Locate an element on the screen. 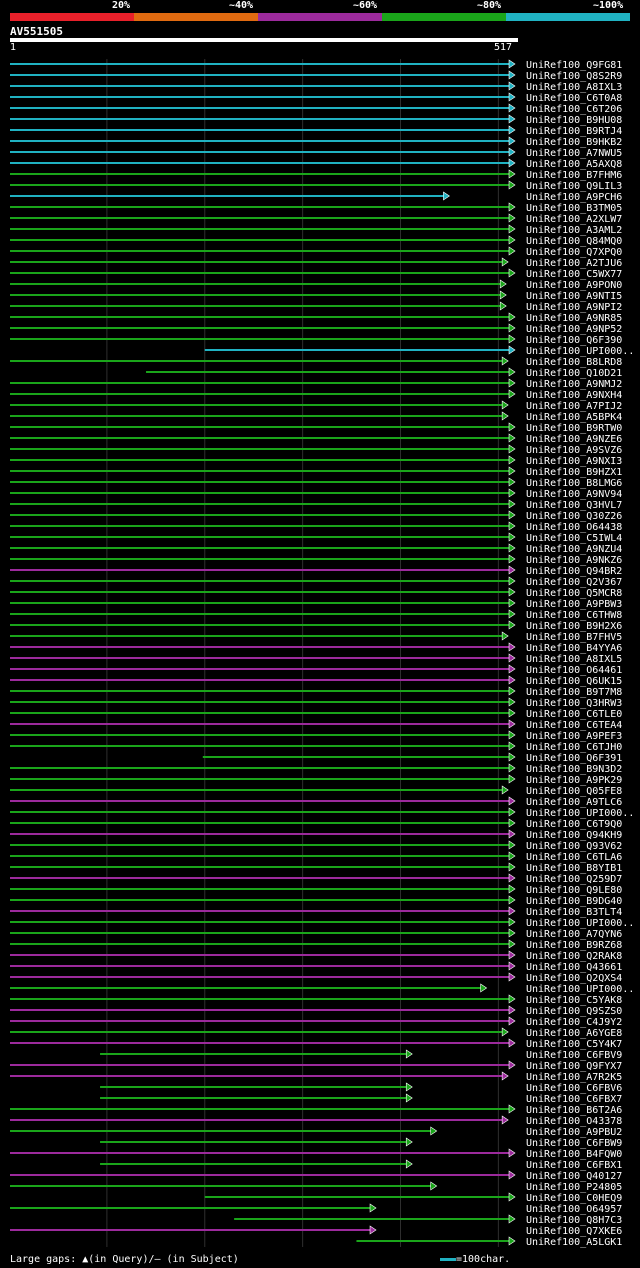 This screenshot has width=640, height=1268. hit-label: UniRef100_B9HZX1 is located at coordinates (574, 472).